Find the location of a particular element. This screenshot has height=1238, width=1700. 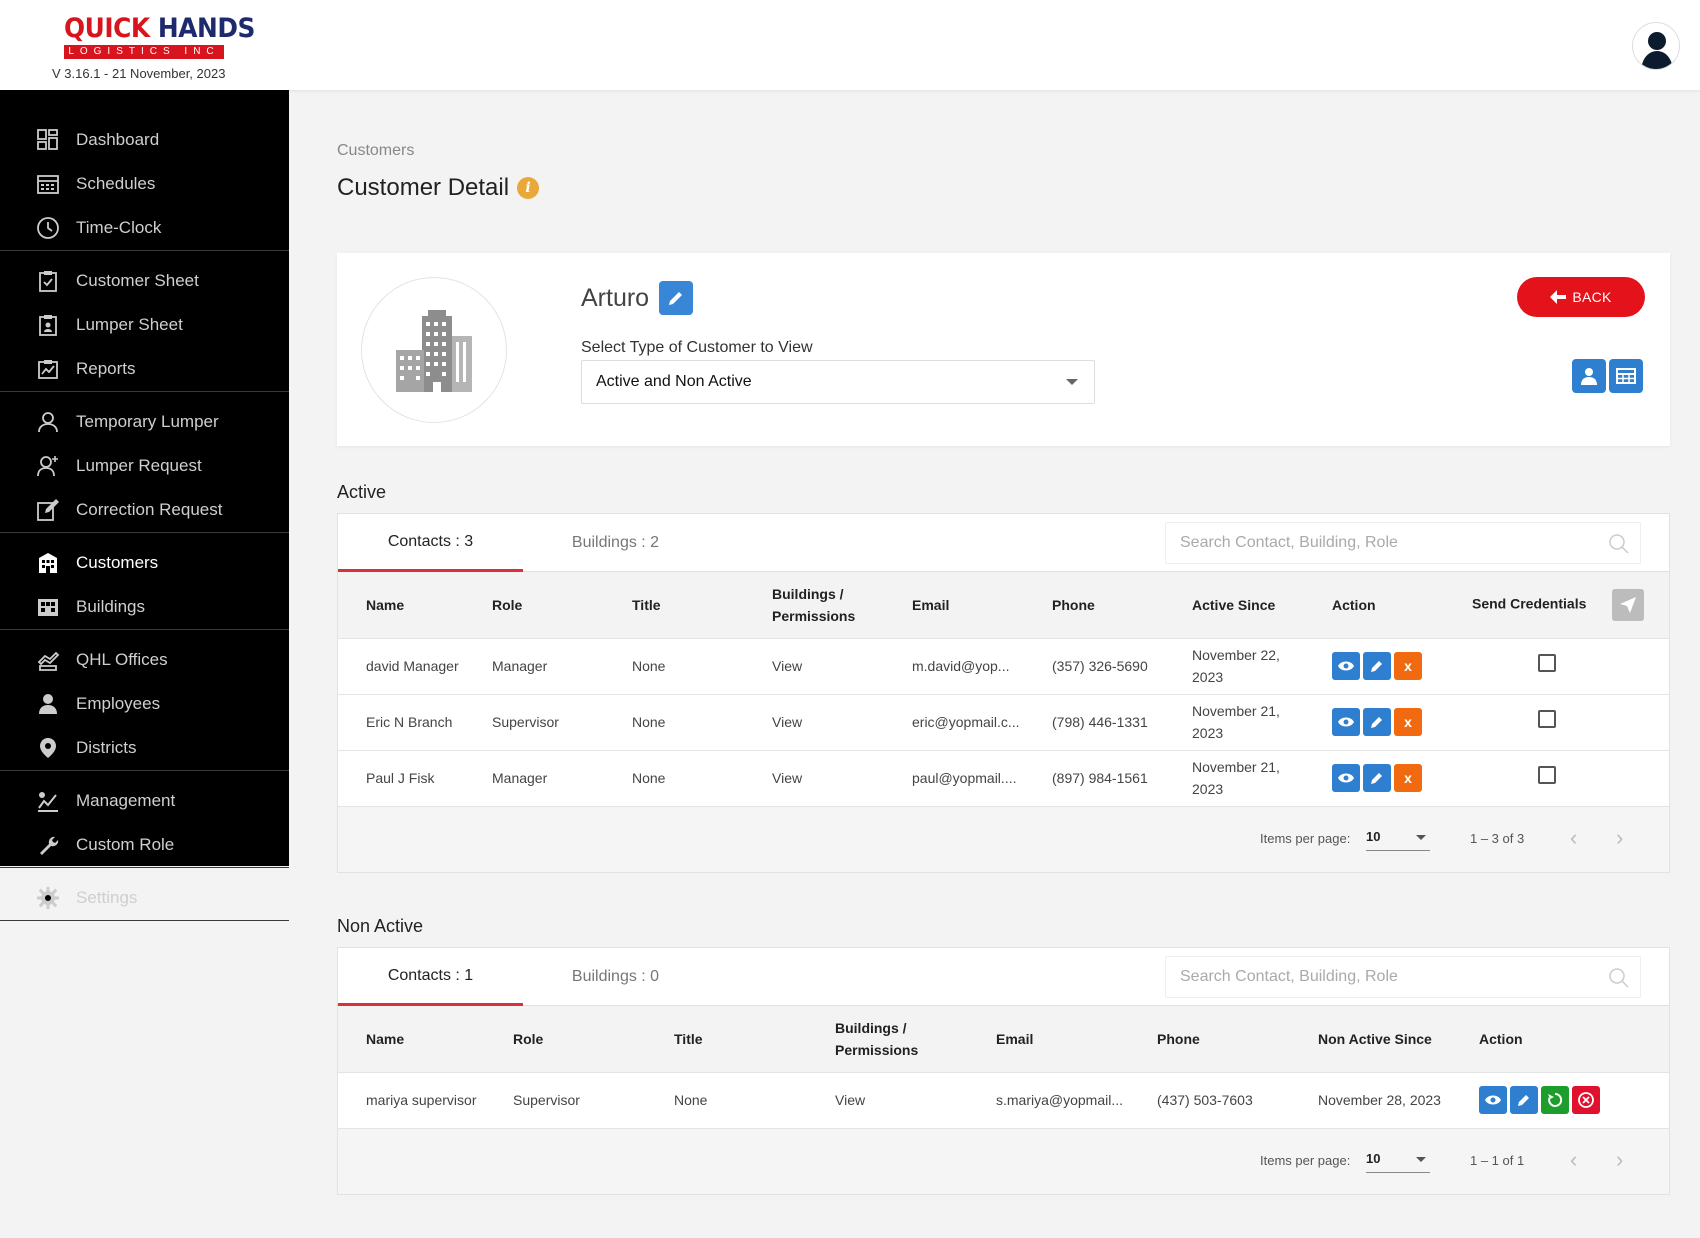

remove-contact-button is located at coordinates (1586, 1100).